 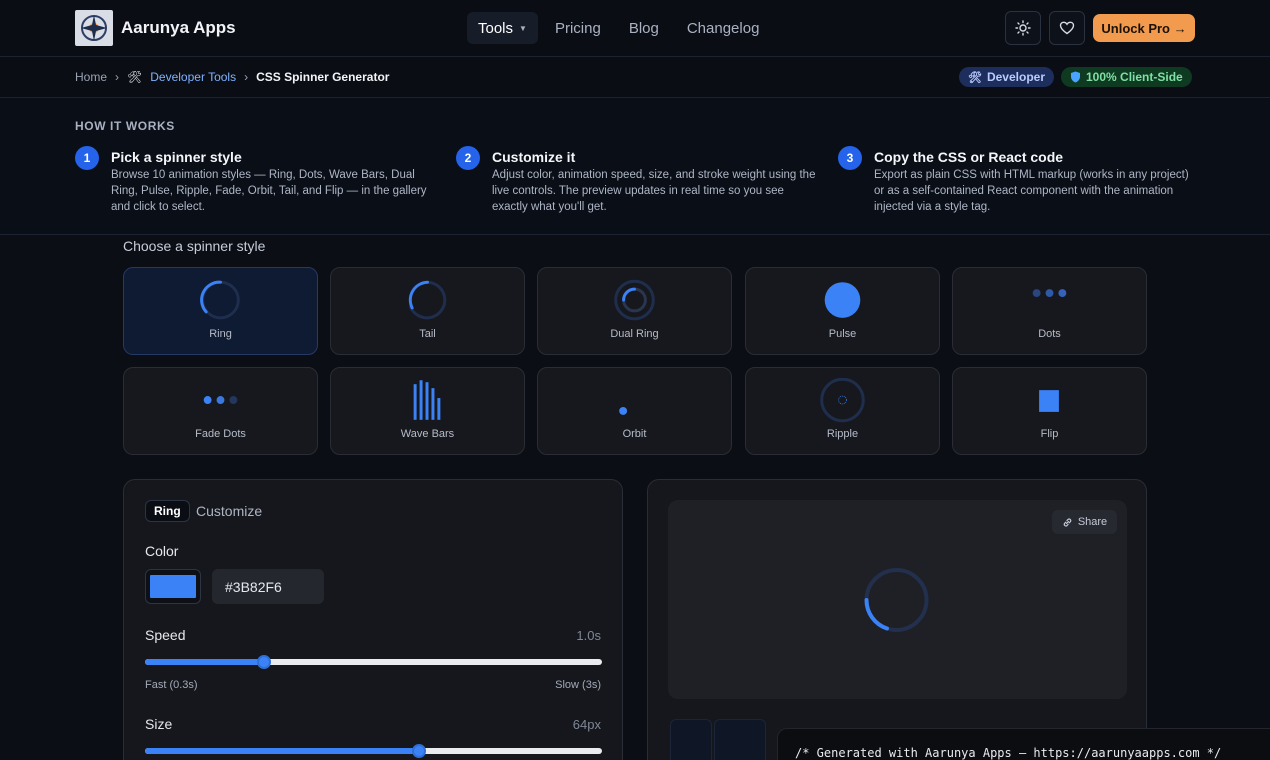 I want to click on theme-toggle-button, so click(x=1023, y=28).